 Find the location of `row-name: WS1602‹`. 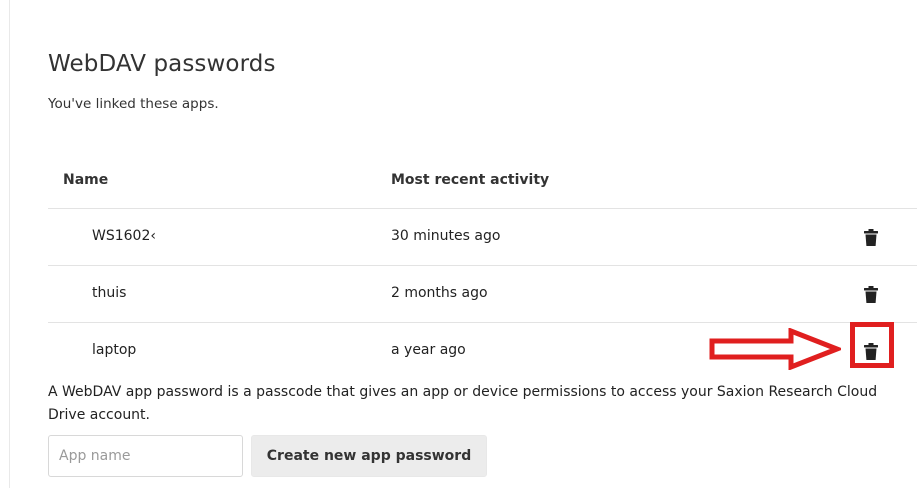

row-name: WS1602‹ is located at coordinates (124, 236).